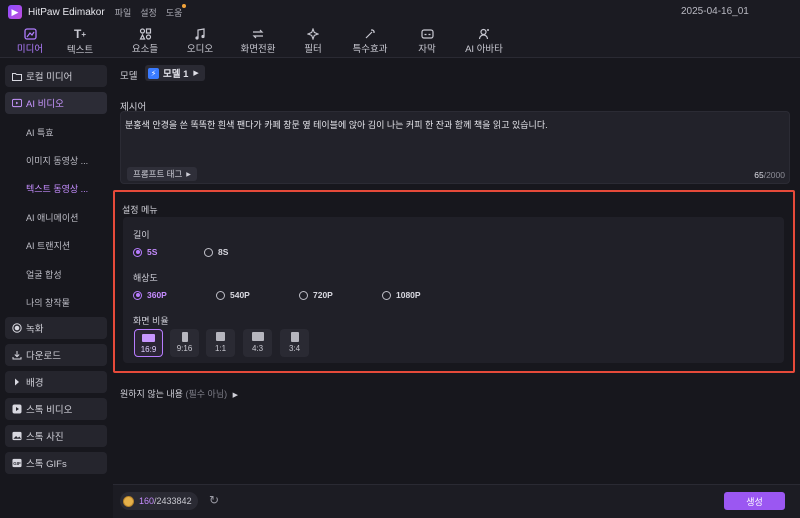 The image size is (800, 518). Describe the element at coordinates (220, 348) in the screenshot. I see `option-label: 1:1` at that location.